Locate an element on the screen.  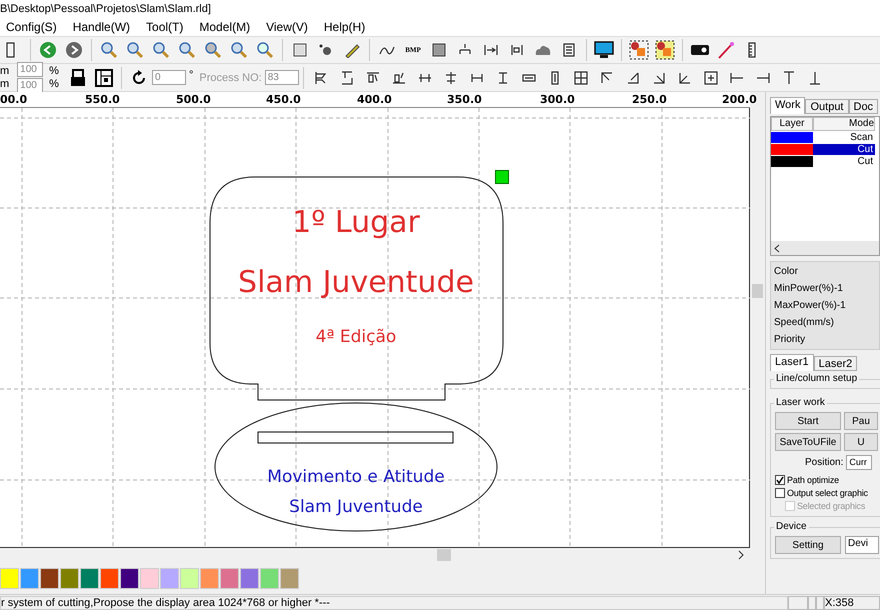
square-icon is located at coordinates (300, 50).